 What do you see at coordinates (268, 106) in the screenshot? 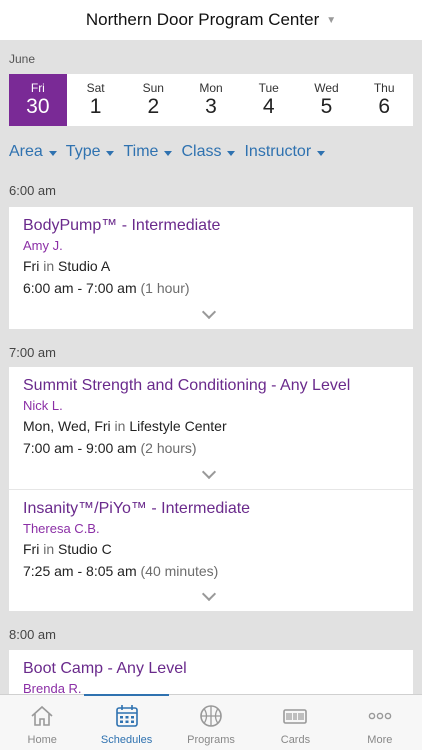
I see `day-number: 4` at bounding box center [268, 106].